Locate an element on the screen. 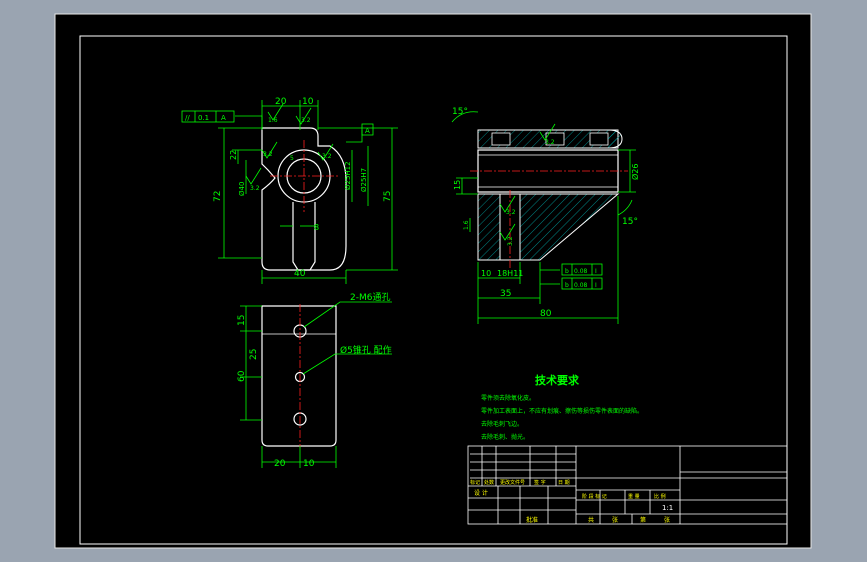 This screenshot has height=562, width=867. datum-label: A is located at coordinates (367, 131).